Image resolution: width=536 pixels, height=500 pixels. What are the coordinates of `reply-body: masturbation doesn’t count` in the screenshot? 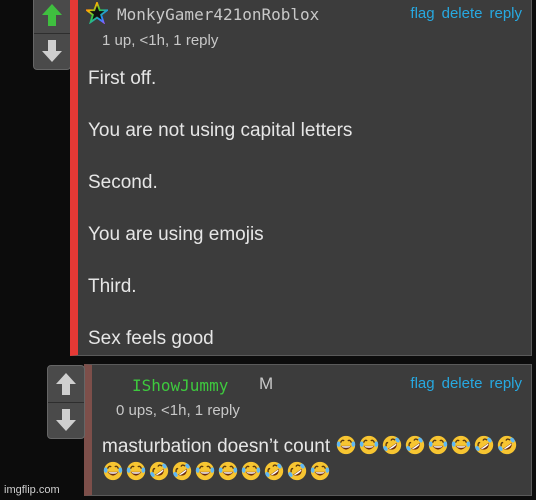 It's located at (312, 460).